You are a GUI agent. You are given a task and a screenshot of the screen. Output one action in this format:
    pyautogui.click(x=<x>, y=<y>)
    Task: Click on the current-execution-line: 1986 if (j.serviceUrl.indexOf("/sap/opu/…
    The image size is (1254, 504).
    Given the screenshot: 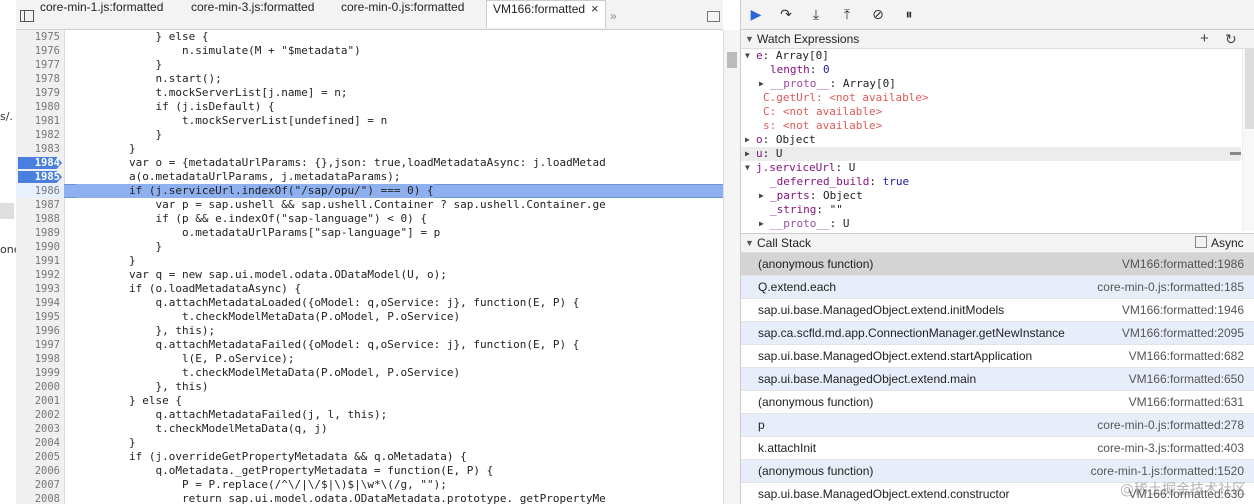 What is the action you would take?
    pyautogui.click(x=369, y=191)
    